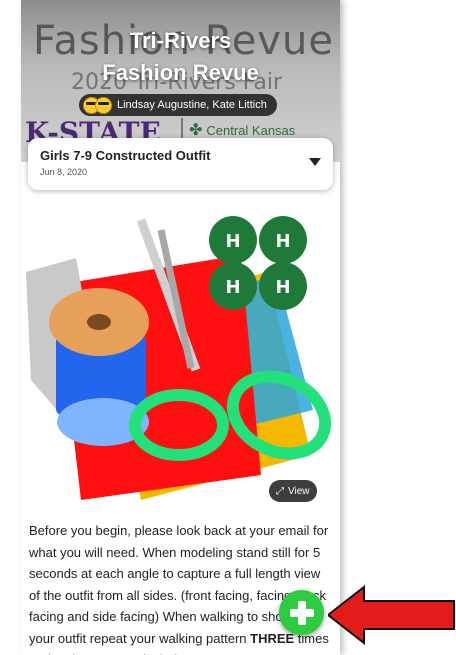 This screenshot has width=456, height=655. Describe the element at coordinates (97, 105) in the screenshot. I see `sunglasses-emoji-icon` at that location.